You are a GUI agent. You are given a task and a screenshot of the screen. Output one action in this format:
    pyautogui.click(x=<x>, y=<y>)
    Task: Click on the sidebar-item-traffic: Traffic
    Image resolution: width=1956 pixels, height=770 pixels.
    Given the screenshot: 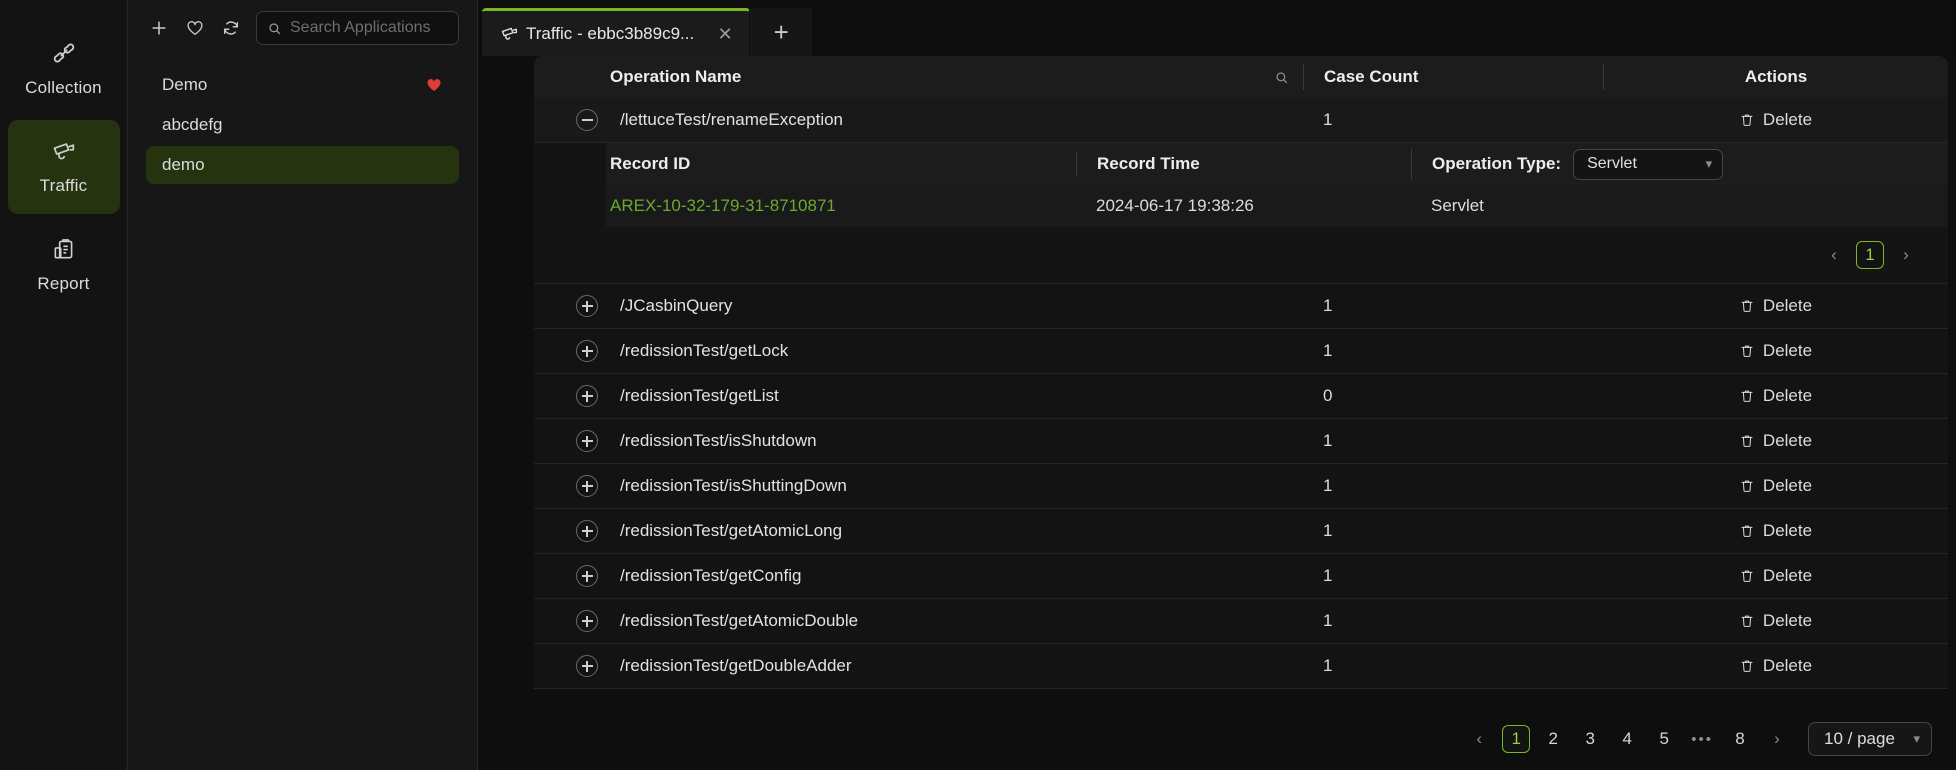 What is the action you would take?
    pyautogui.click(x=63, y=167)
    